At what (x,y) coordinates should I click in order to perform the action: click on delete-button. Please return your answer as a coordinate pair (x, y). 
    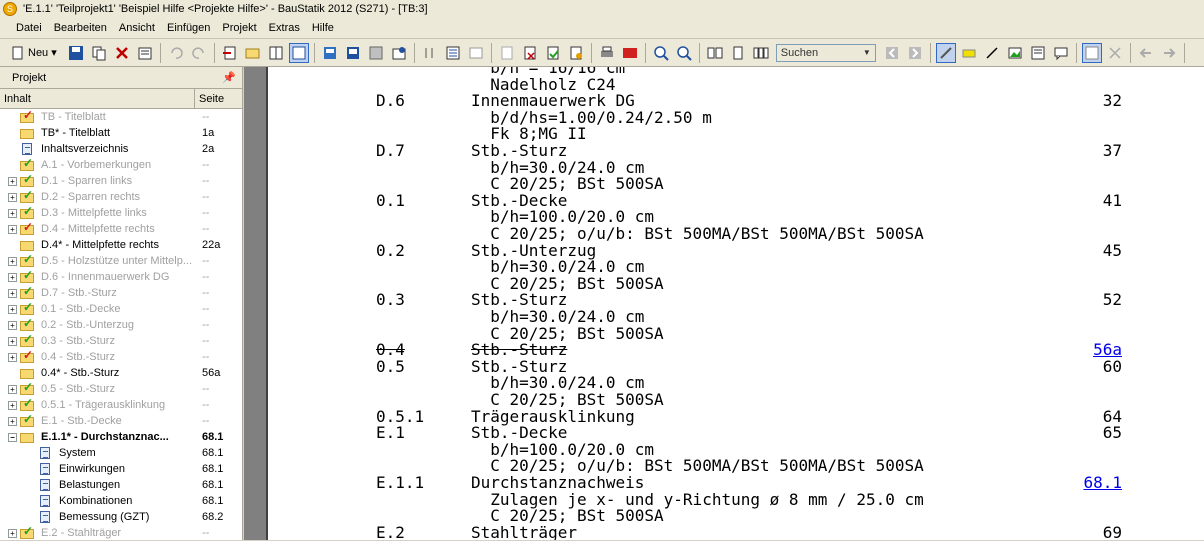
    Looking at the image, I should click on (122, 53).